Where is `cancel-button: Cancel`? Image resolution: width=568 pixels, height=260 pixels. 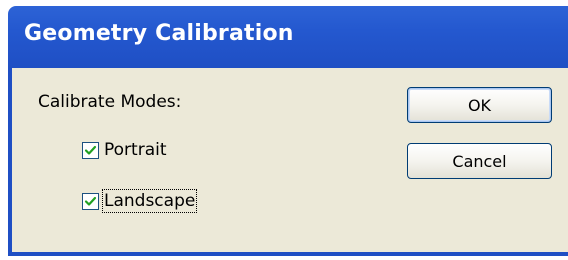
cancel-button: Cancel is located at coordinates (479, 161).